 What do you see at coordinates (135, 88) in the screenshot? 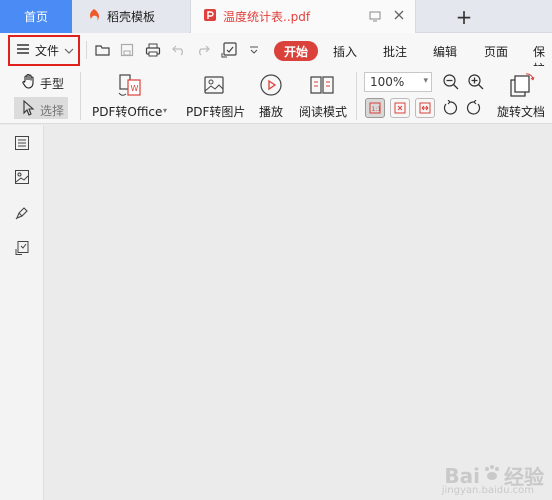
I see `svg-text: W` at bounding box center [135, 88].